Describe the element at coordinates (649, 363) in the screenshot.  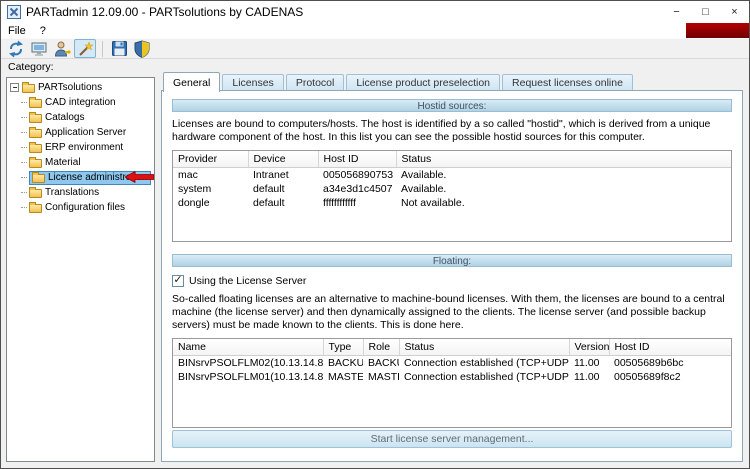
I see `cell-hostid: 00505689b6bc` at that location.